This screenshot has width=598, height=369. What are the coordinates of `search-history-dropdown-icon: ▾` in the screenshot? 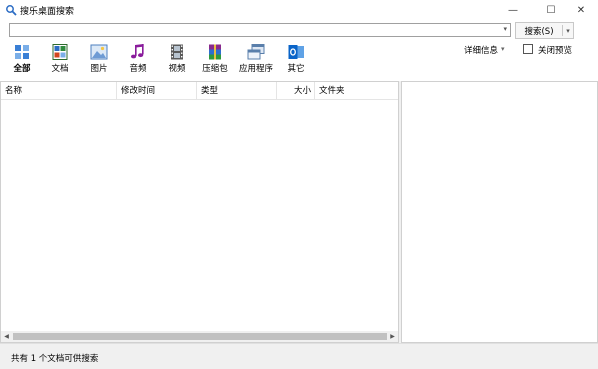 It's located at (505, 29).